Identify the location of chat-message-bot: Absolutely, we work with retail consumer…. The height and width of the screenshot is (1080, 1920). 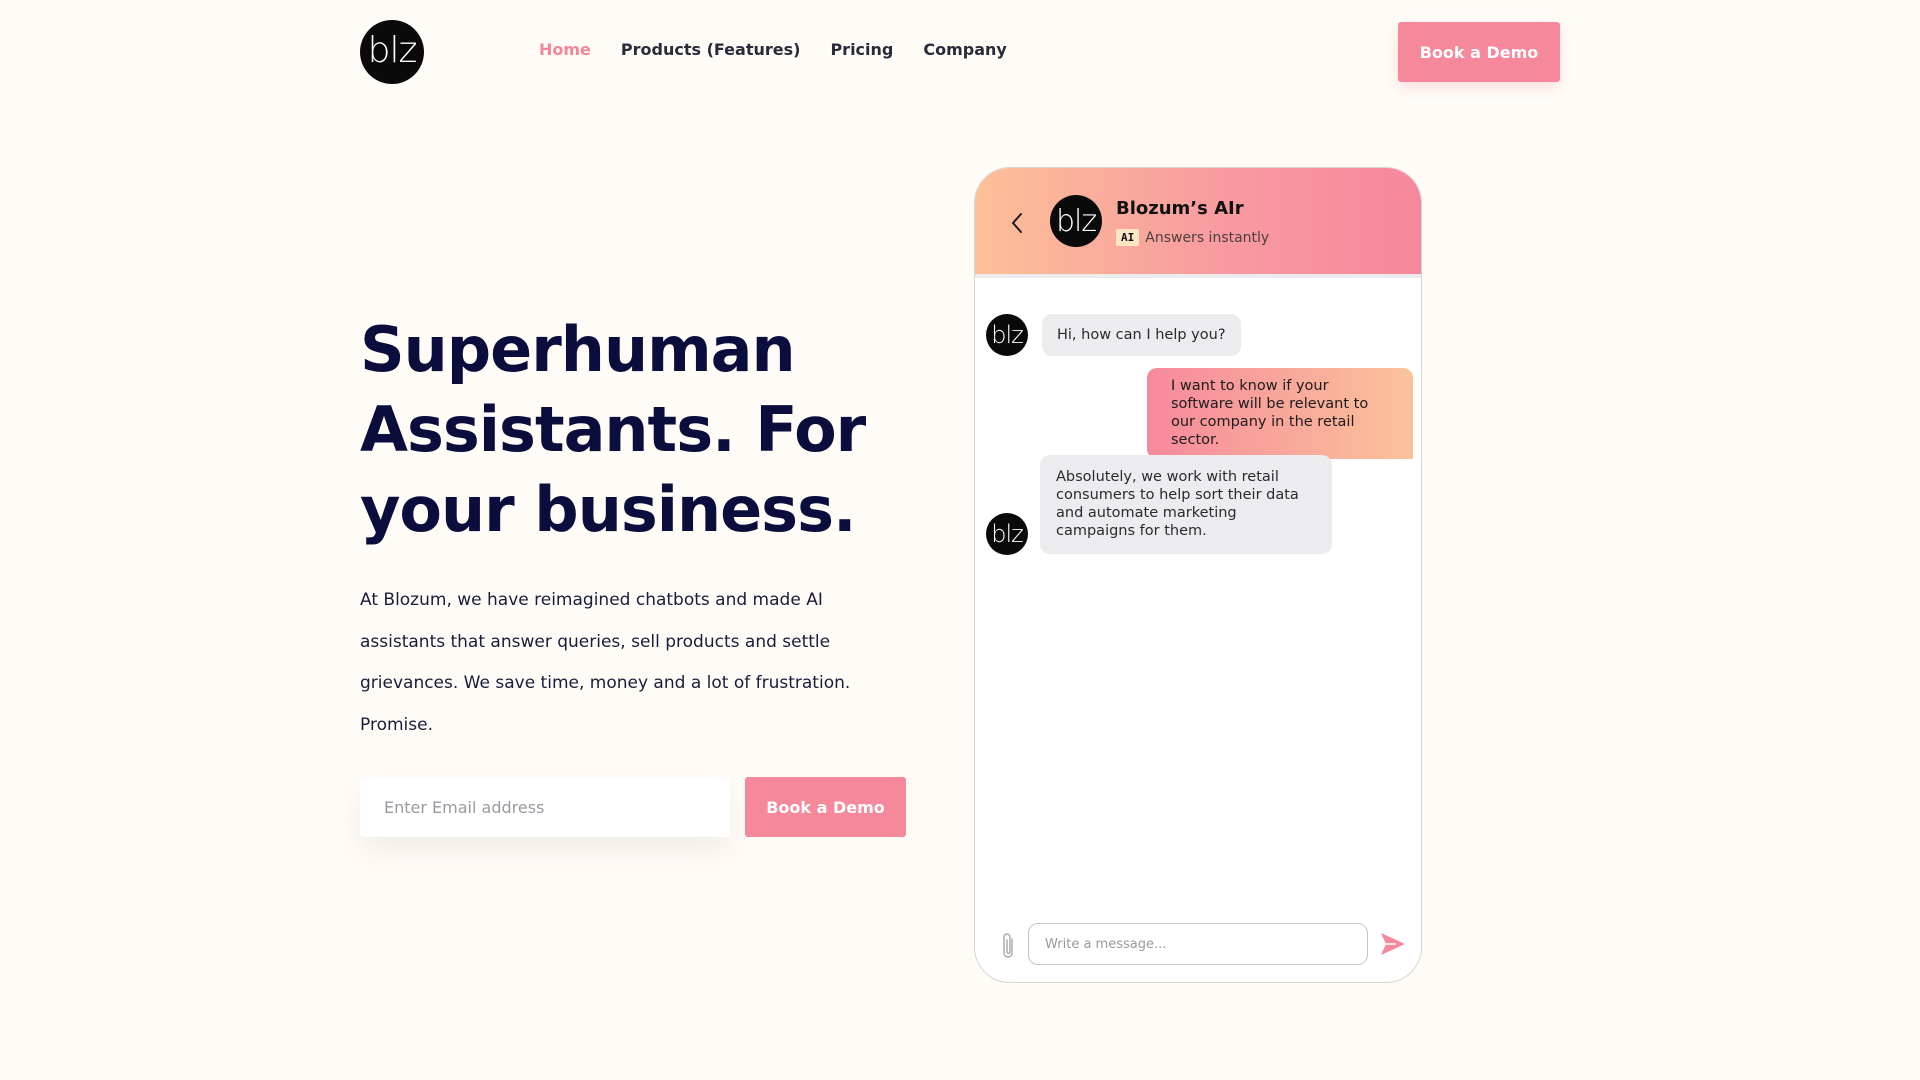
(1186, 504).